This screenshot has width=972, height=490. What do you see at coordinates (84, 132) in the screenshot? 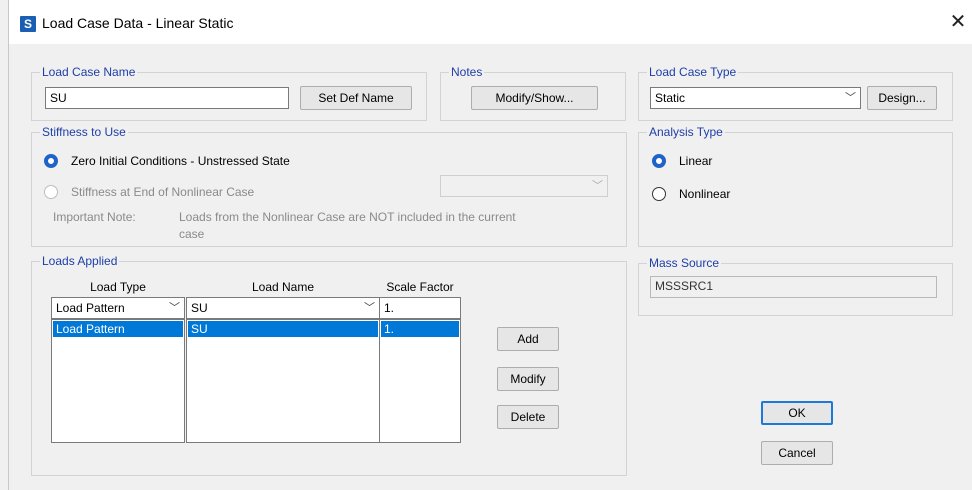
I see `stiffness-legend: Stiffness to Use` at bounding box center [84, 132].